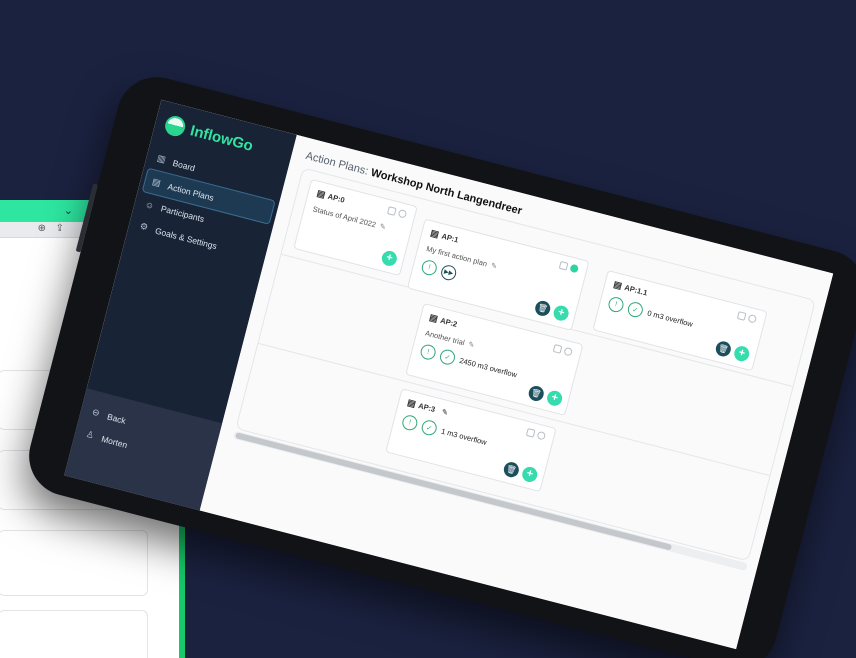 The height and width of the screenshot is (658, 856). What do you see at coordinates (42, 228) in the screenshot?
I see `zoom-icon: ⊕` at bounding box center [42, 228].